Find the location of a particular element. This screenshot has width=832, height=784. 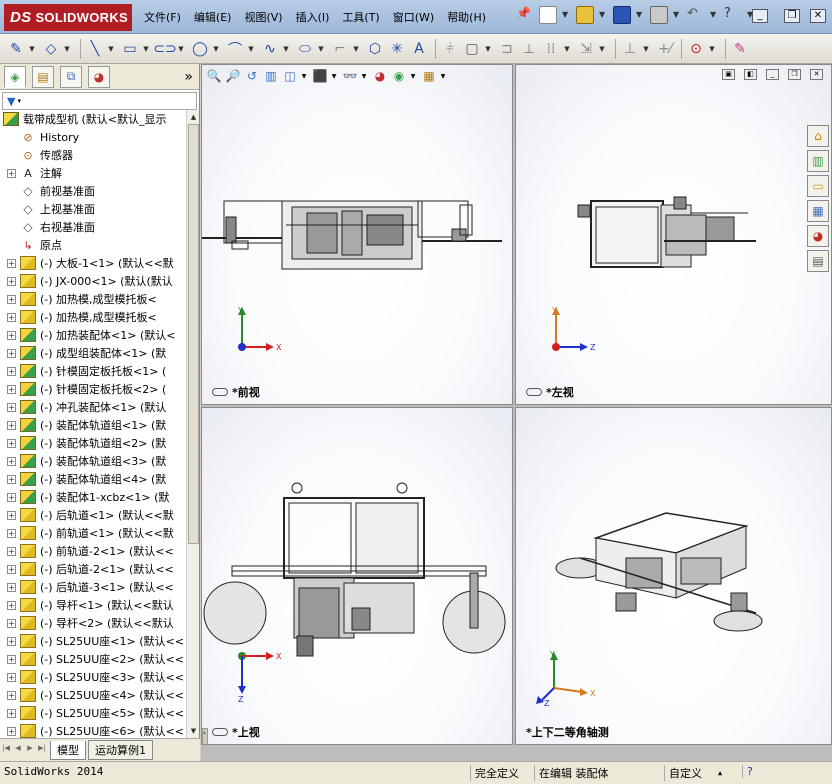

undo-dropdown-icon: ▼ is located at coordinates (714, 15).